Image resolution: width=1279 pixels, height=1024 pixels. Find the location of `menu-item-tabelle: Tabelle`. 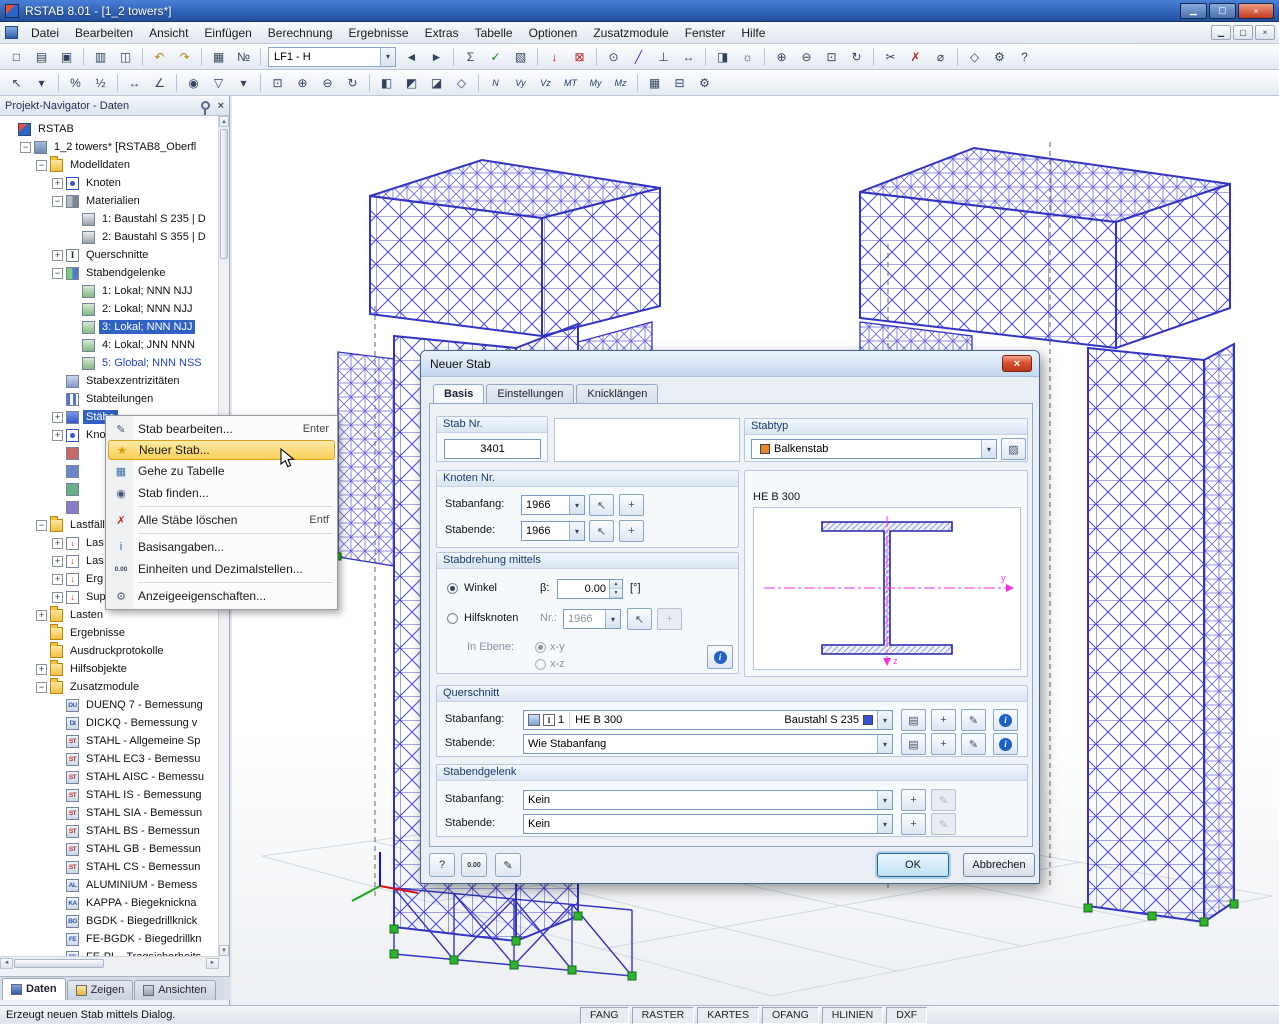

menu-item-tabelle: Tabelle is located at coordinates (494, 33).